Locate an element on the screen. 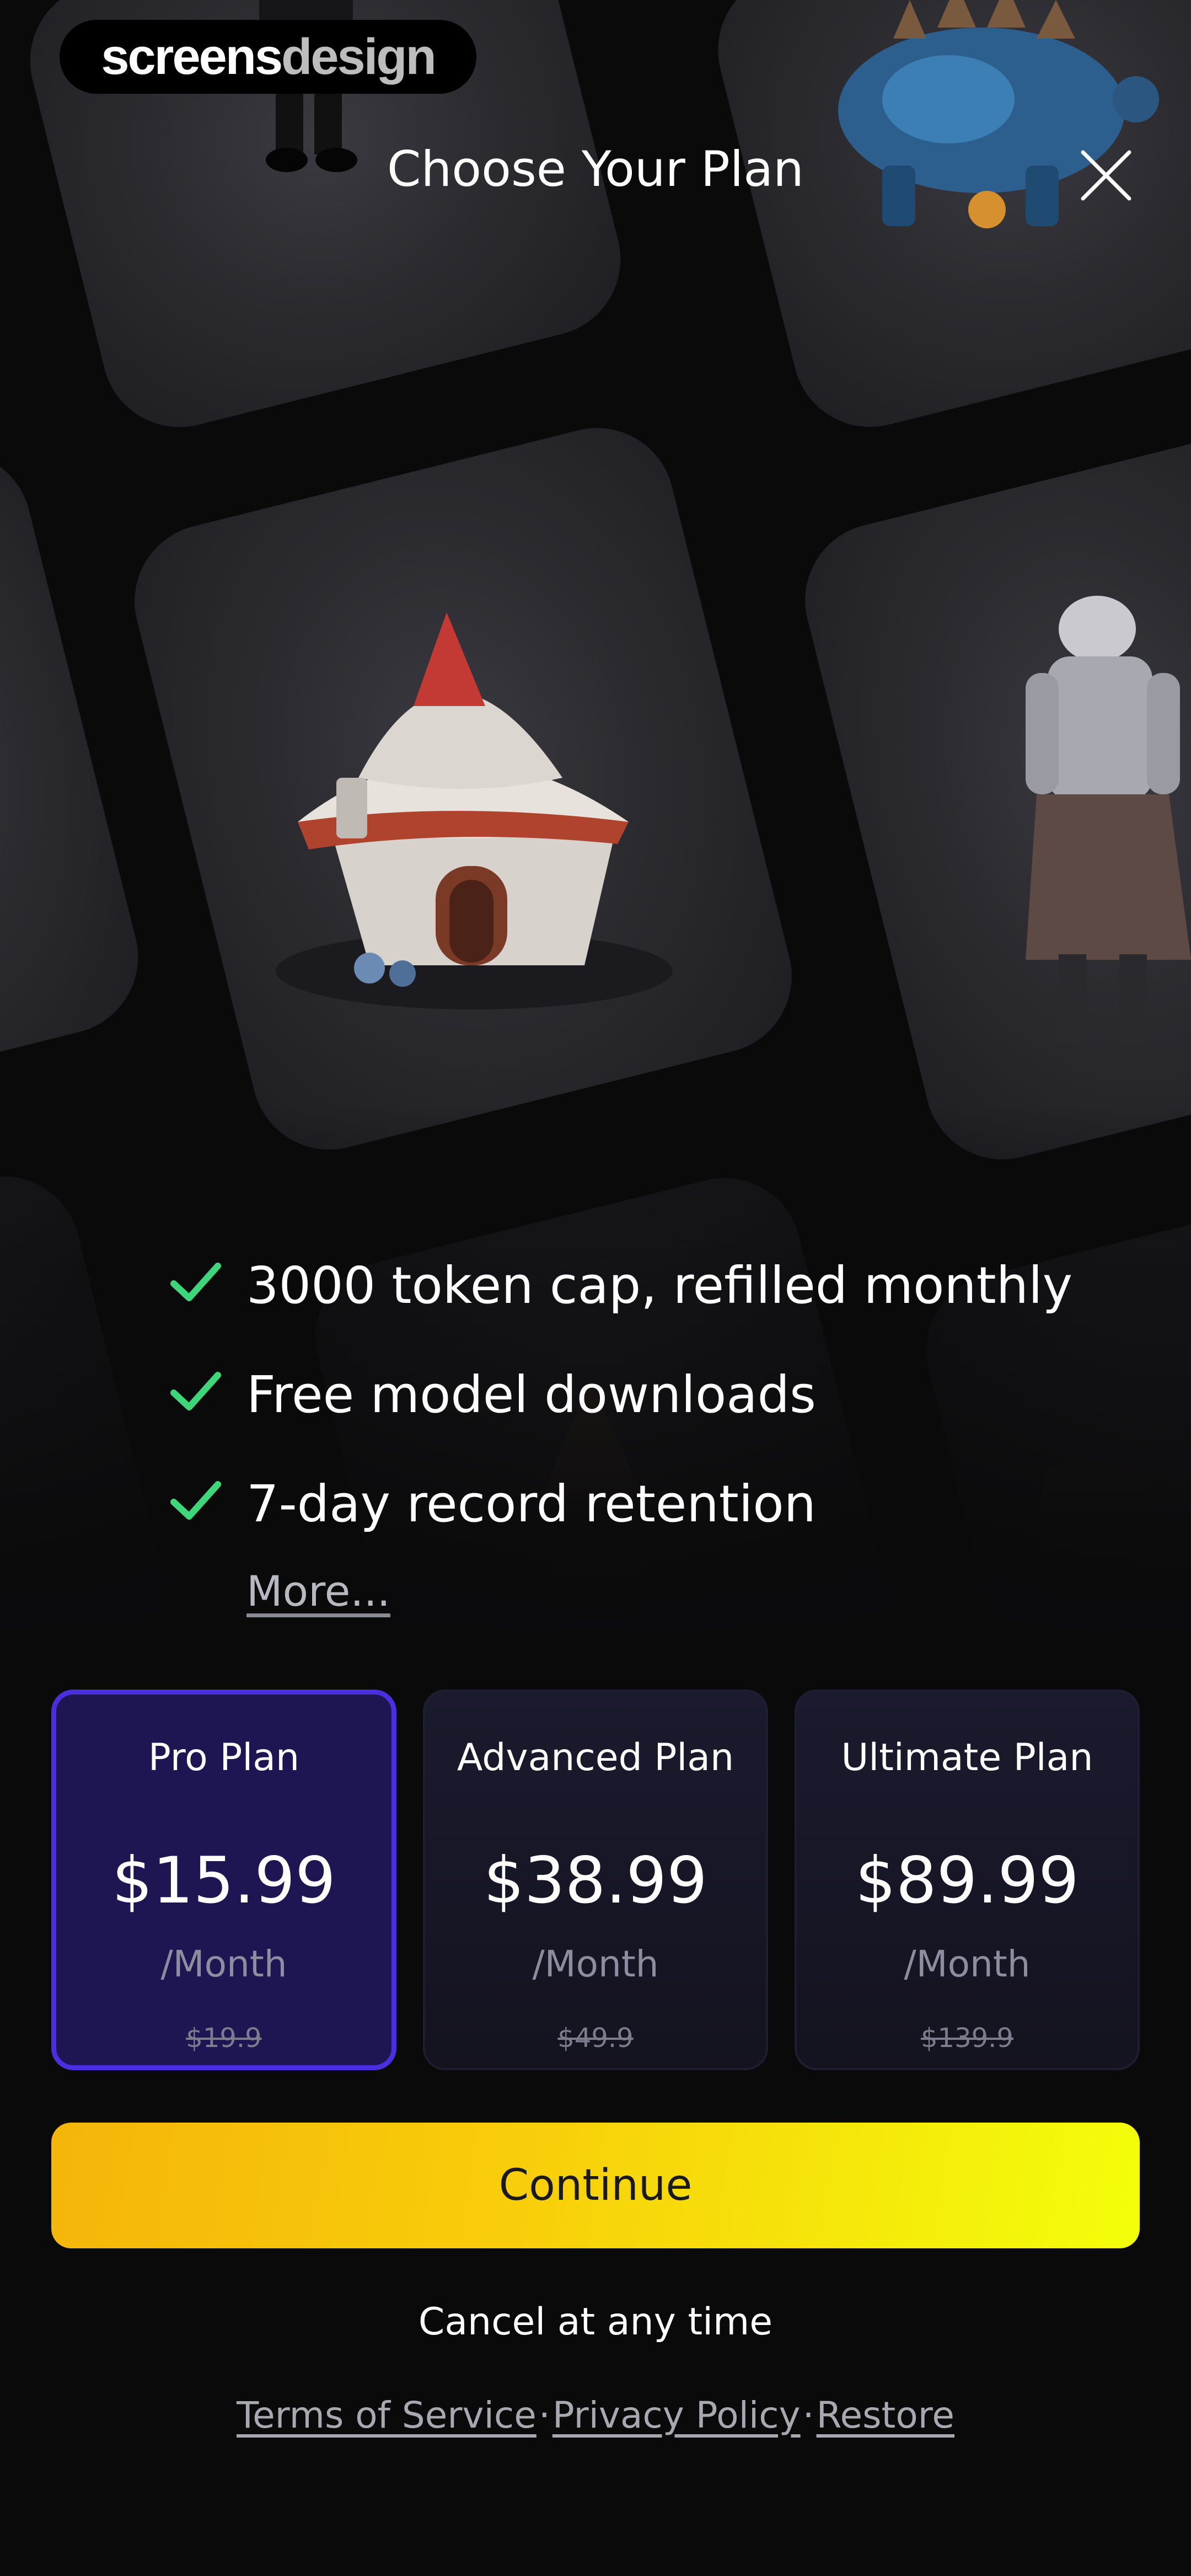 This screenshot has width=1191, height=2576. cancel-anytime-text: Cancel at any time is located at coordinates (595, 2322).